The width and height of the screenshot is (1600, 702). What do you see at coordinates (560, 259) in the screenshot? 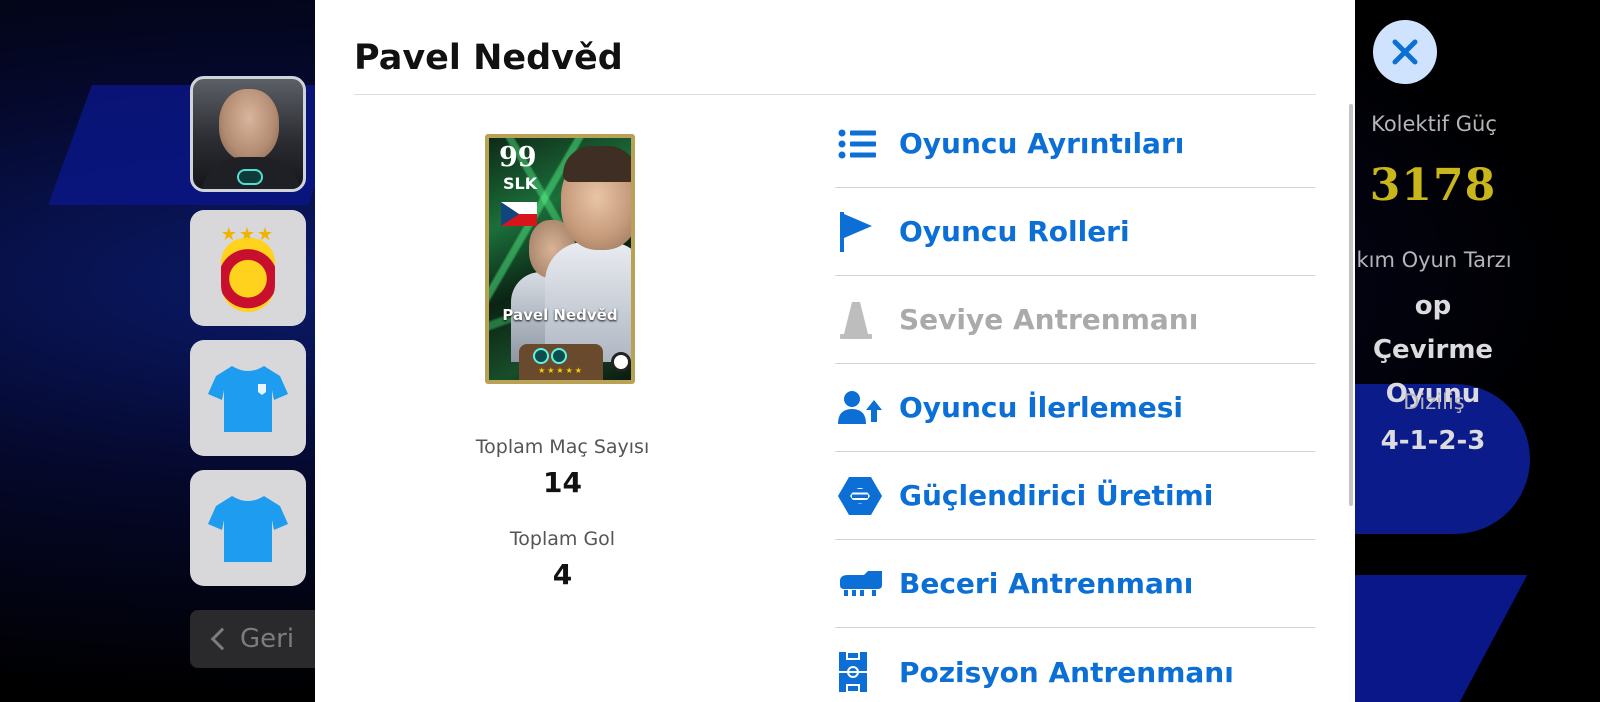
I see `player-card: 99 SLK Pavel Nedvěd ★★★★★` at bounding box center [560, 259].